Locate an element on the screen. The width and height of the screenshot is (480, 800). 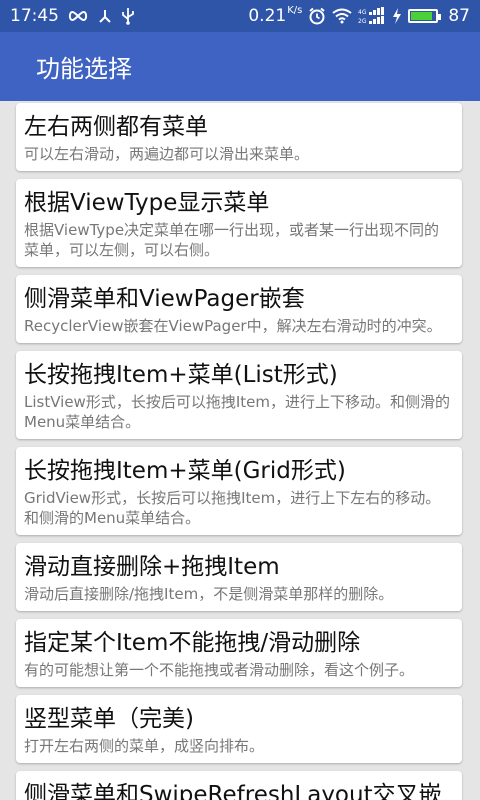
list-item-title: 指定某个Item不能拖拽/滑动删除 is located at coordinates (192, 643).